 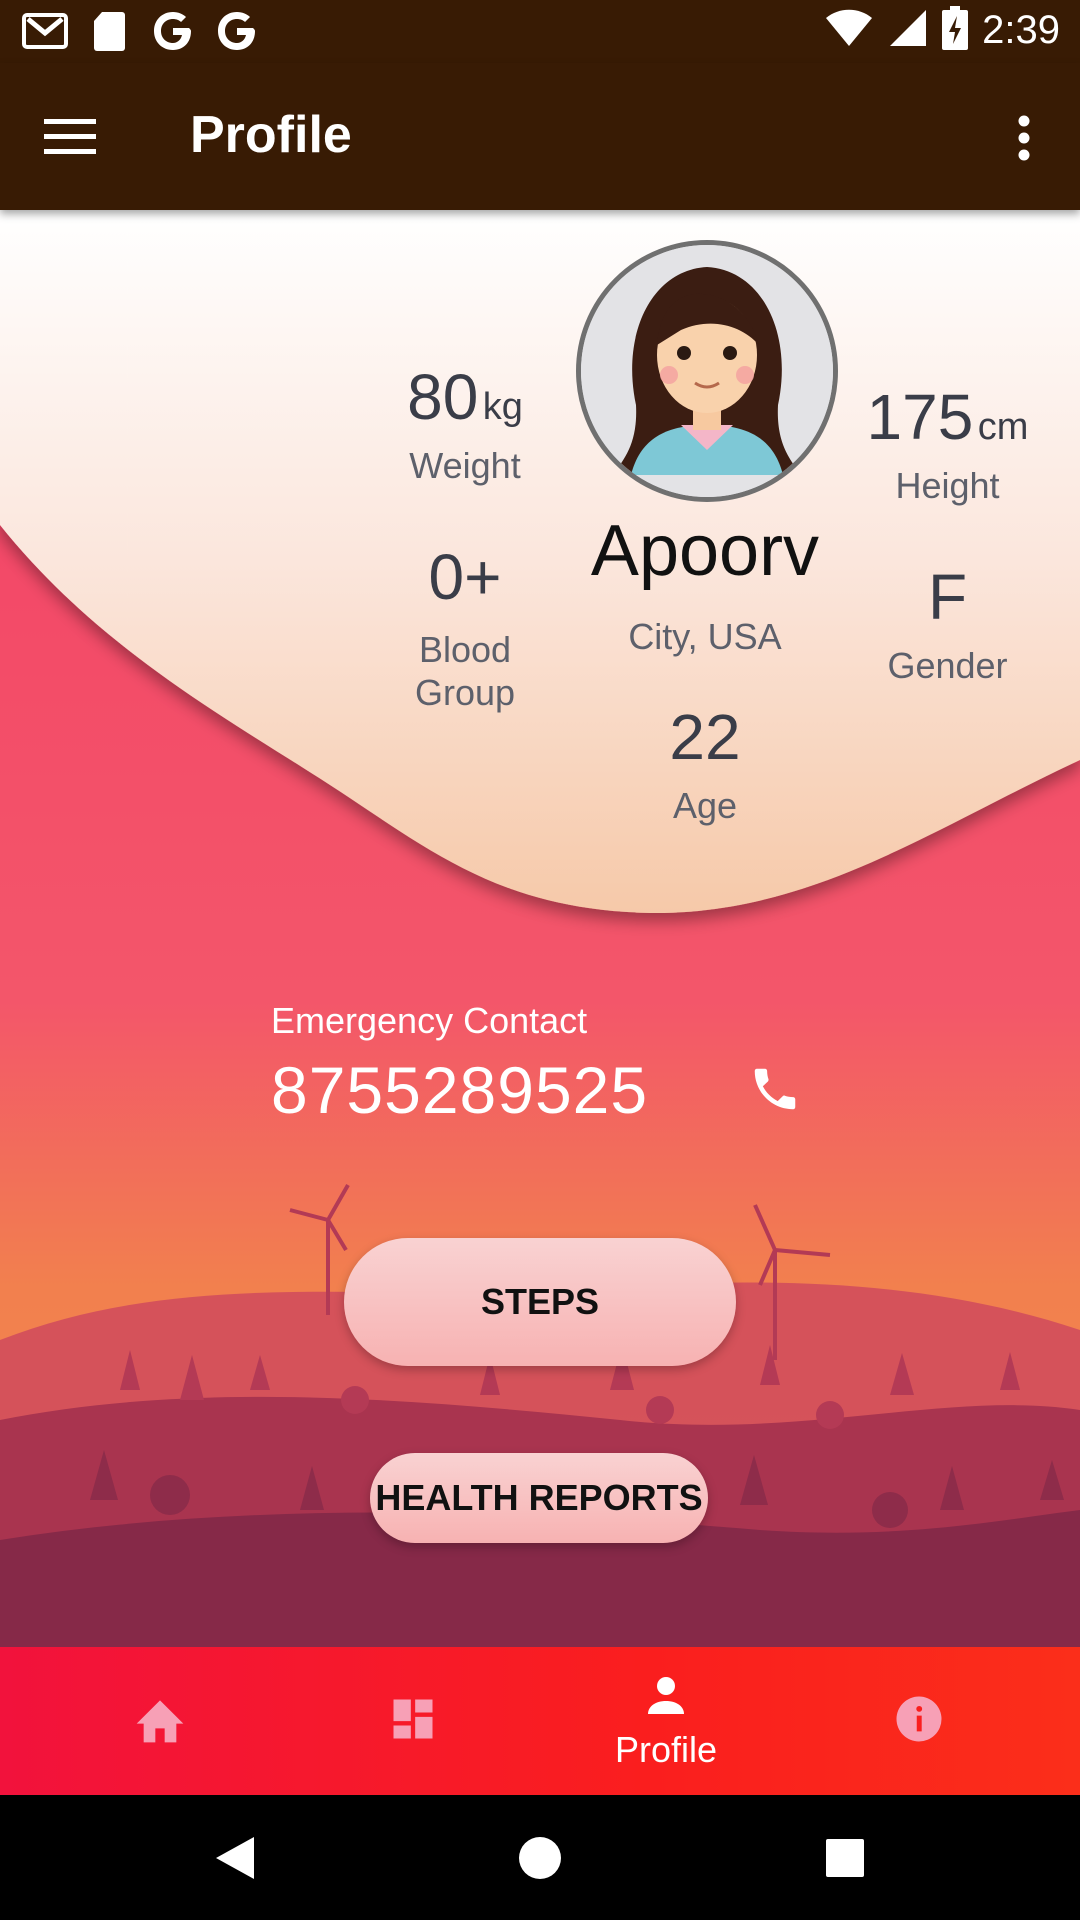 What do you see at coordinates (540, 31) in the screenshot?
I see `status-bar: 2:39` at bounding box center [540, 31].